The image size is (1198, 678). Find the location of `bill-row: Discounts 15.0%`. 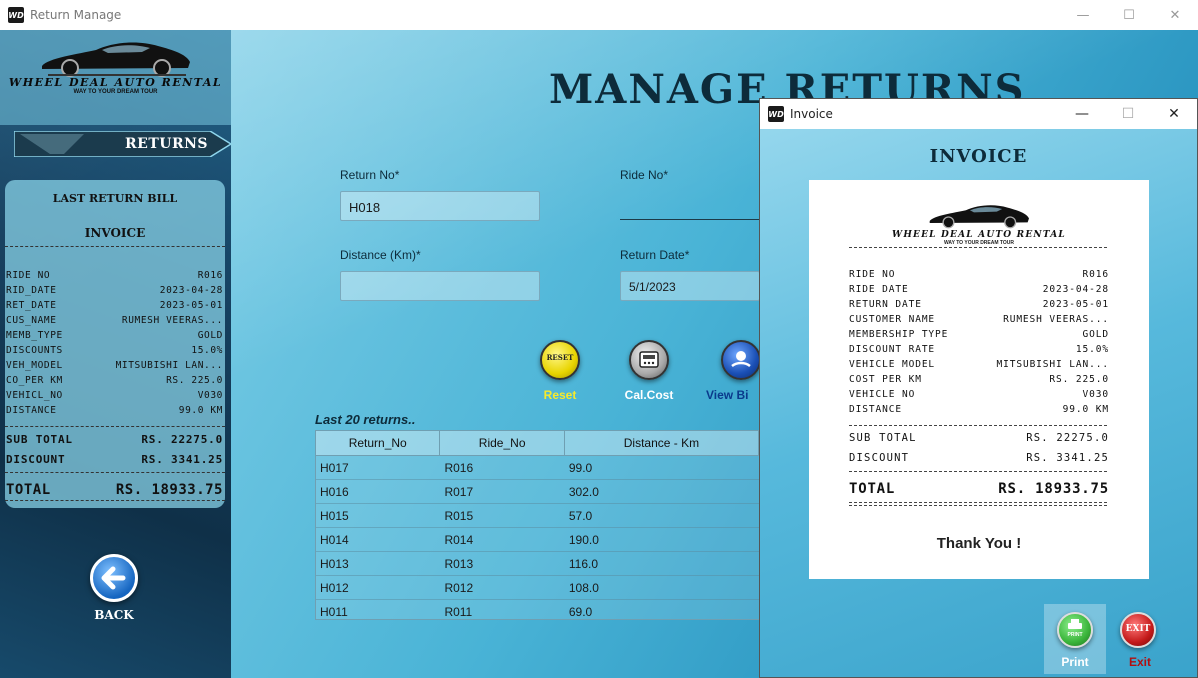

bill-row: Discounts 15.0% is located at coordinates (115, 352).